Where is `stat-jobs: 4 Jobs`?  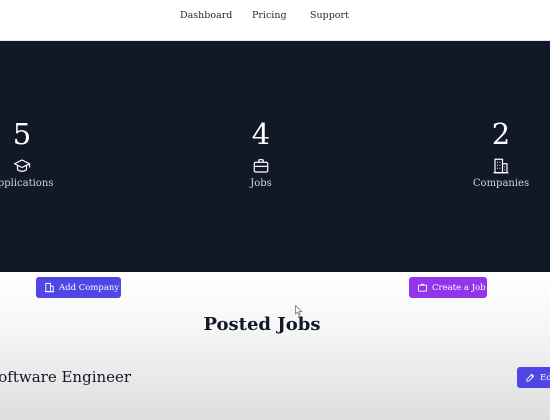
stat-jobs: 4 Jobs is located at coordinates (261, 153).